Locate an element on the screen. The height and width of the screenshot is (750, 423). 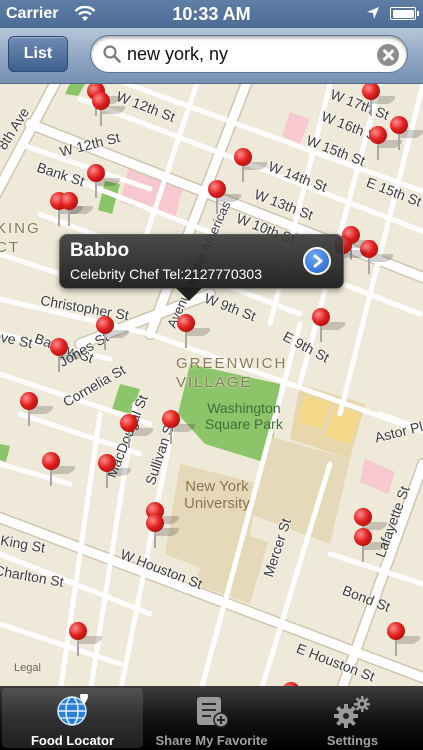
tab-food-locator: Food Locator is located at coordinates (72, 718).